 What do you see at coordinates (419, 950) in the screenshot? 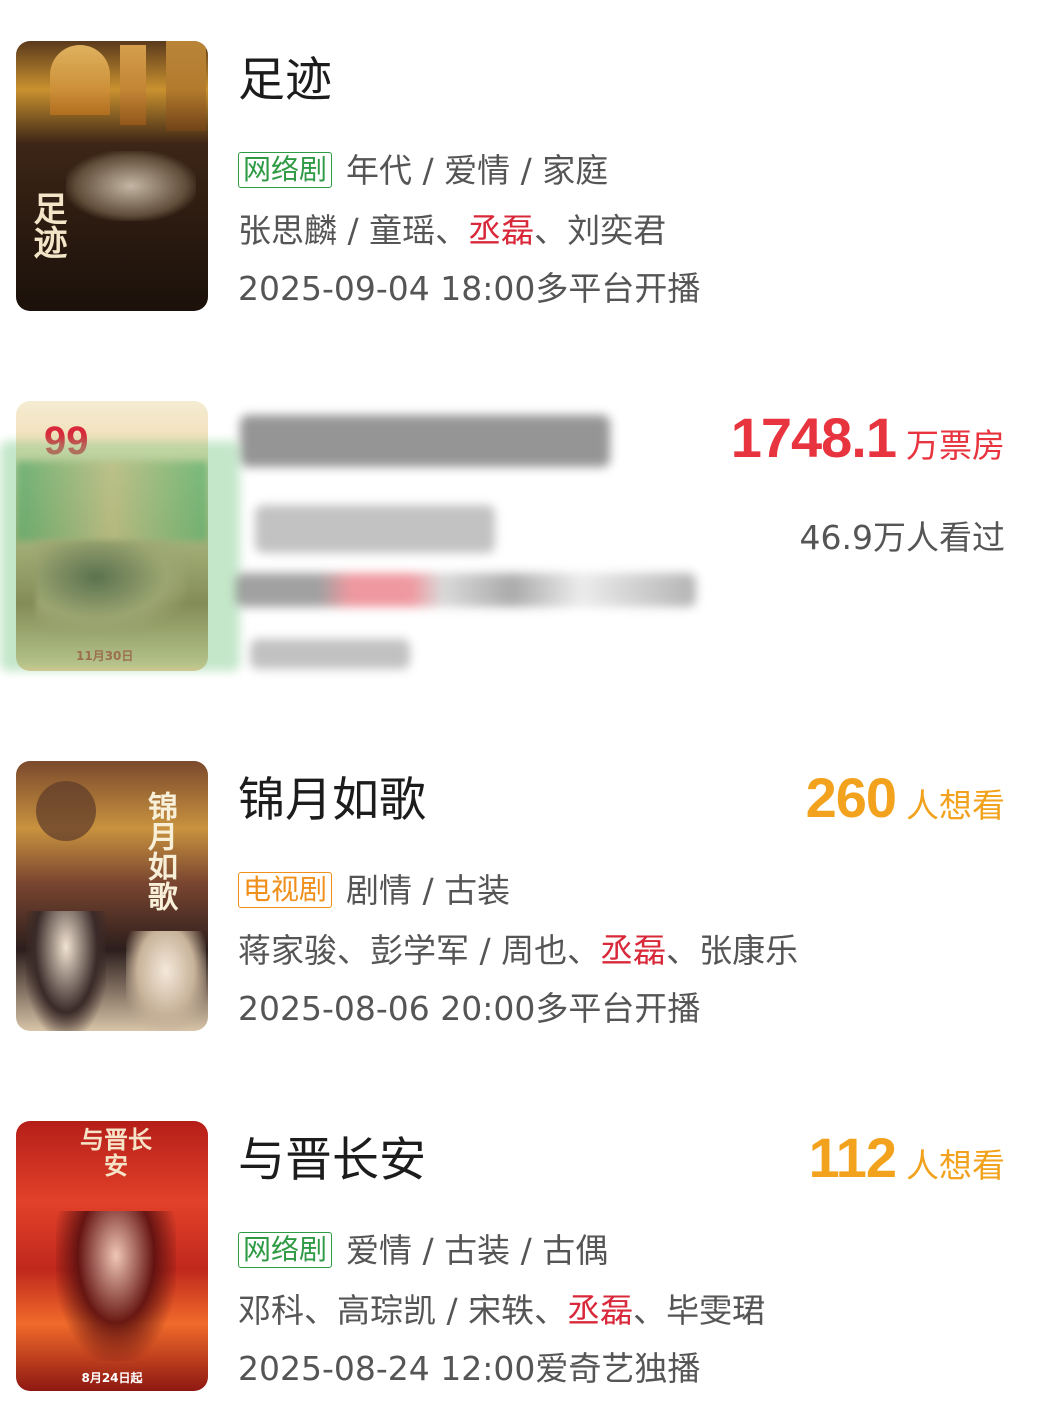
I see `crew-text: 蒋家骏、彭学军 / 周也、` at bounding box center [419, 950].